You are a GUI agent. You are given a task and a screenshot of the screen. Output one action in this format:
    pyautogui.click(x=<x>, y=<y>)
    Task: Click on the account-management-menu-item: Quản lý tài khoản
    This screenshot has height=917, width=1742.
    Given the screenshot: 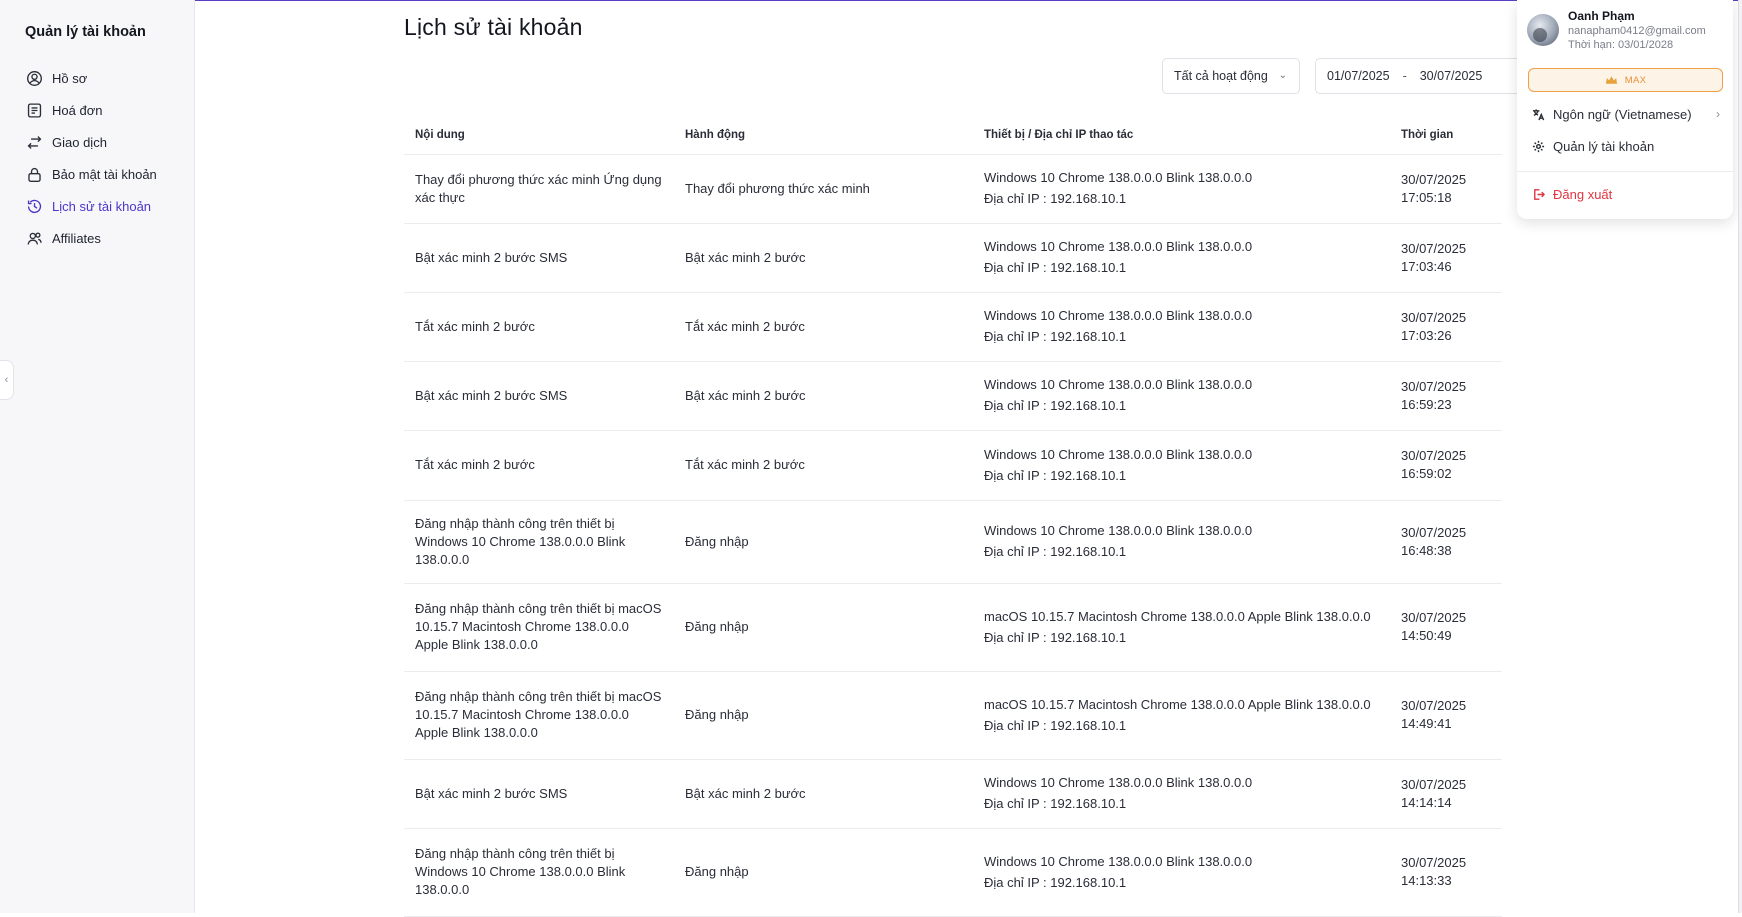 What is the action you would take?
    pyautogui.click(x=1593, y=146)
    